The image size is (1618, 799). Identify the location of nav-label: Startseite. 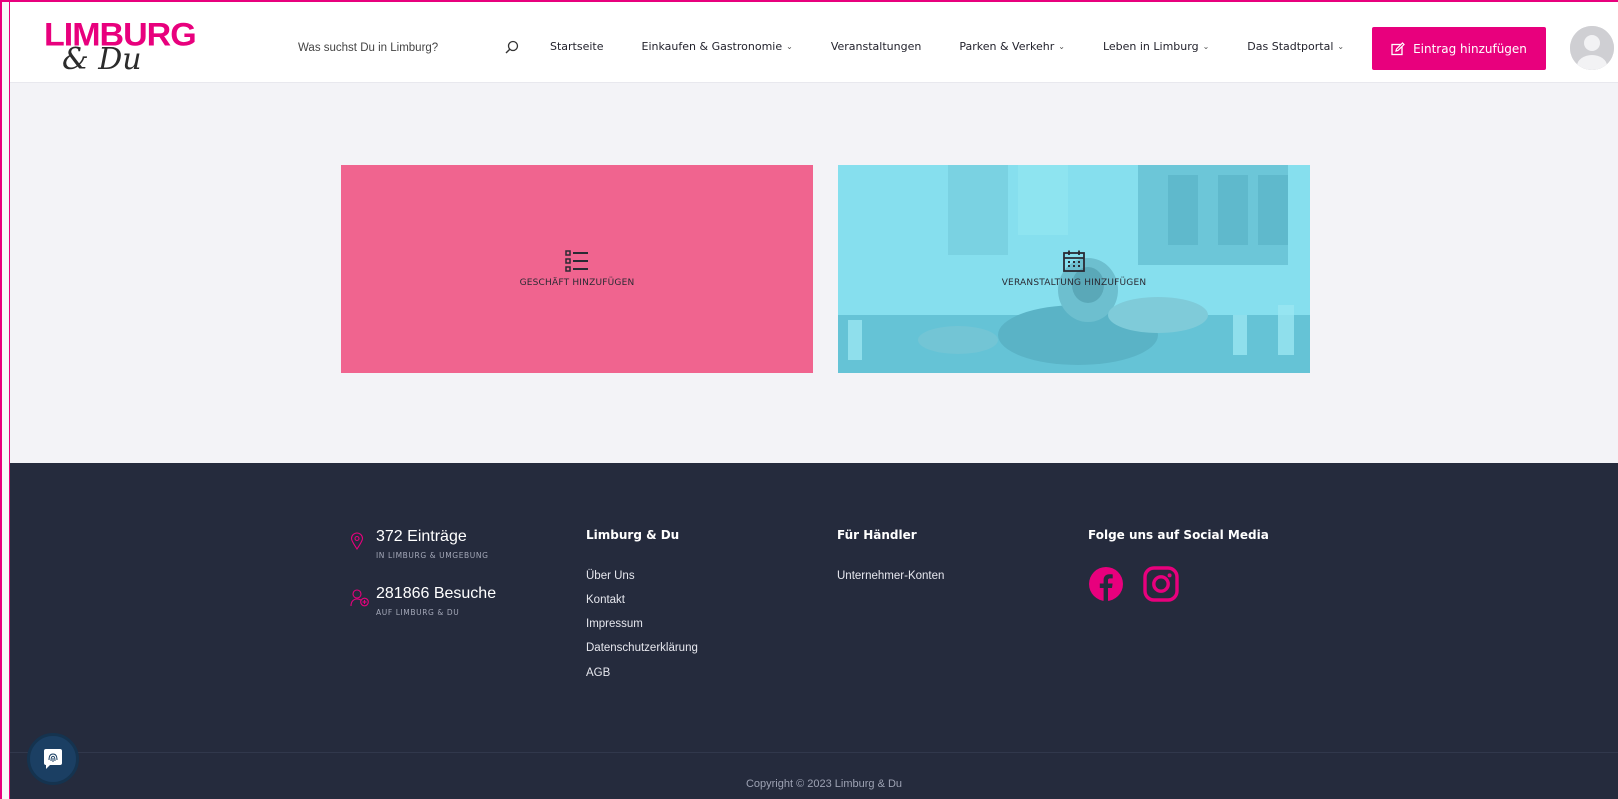
(577, 46).